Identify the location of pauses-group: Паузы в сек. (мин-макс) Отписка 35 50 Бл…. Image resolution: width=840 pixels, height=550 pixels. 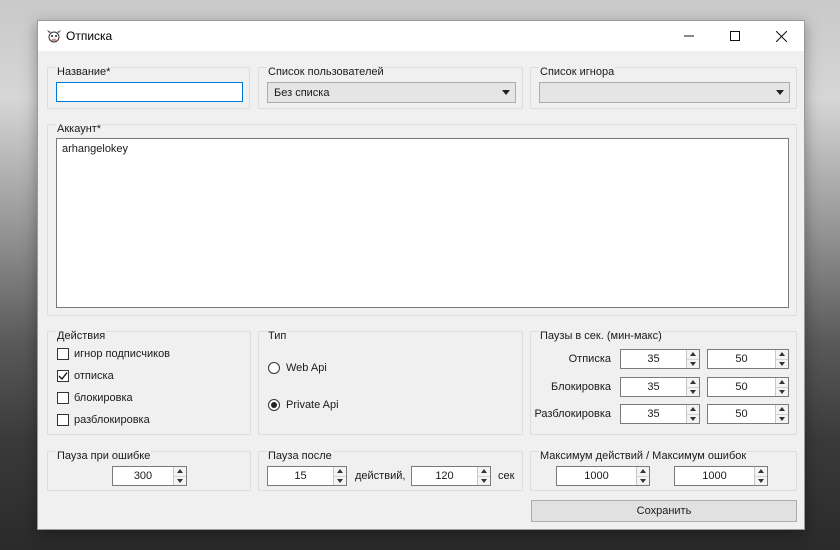
(663, 382).